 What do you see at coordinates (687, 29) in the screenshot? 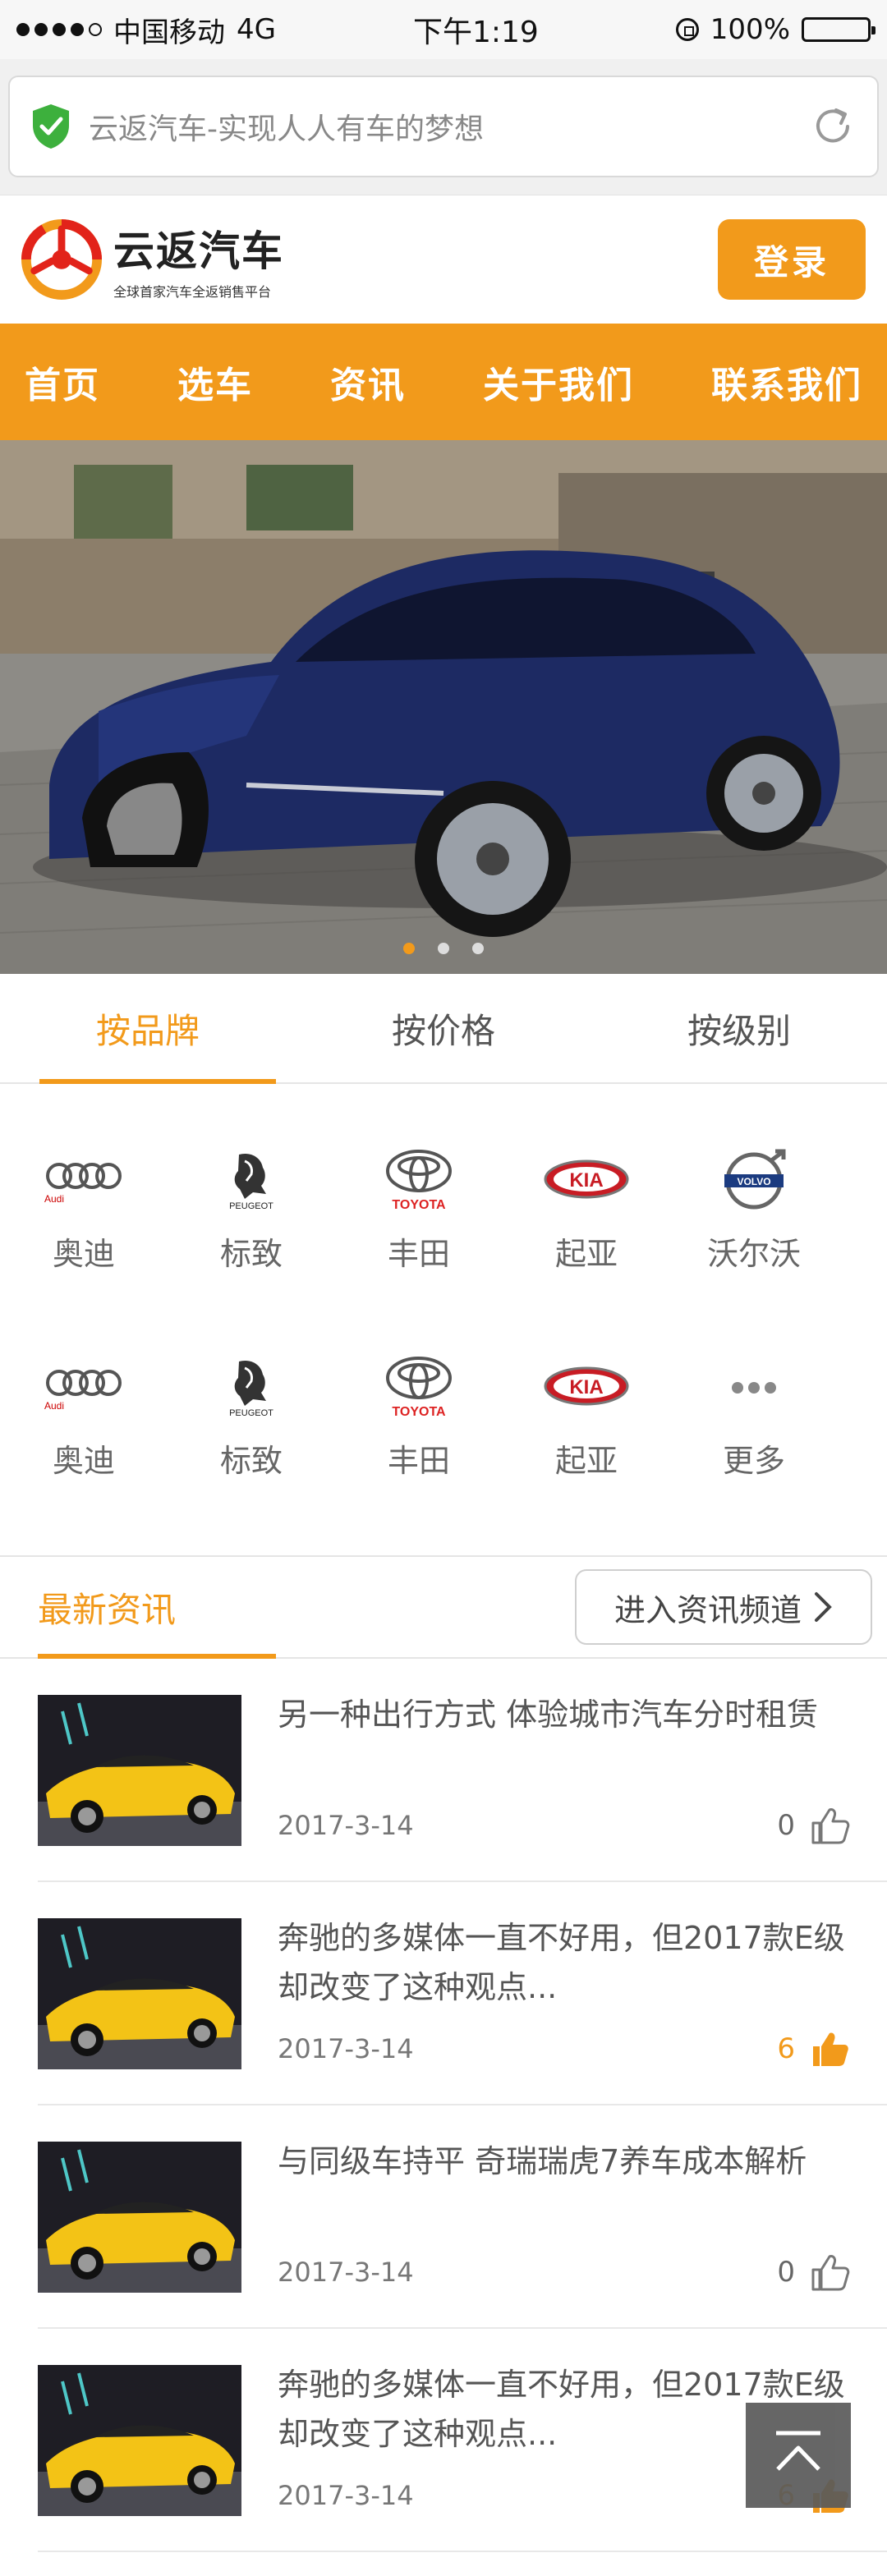
I see `rotation-lock-icon` at bounding box center [687, 29].